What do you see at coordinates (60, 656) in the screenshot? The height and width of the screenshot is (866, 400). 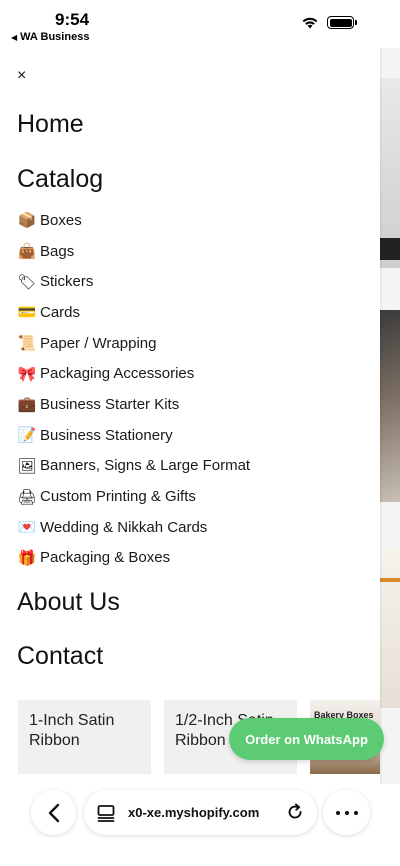 I see `menu-item-contact: Contact` at bounding box center [60, 656].